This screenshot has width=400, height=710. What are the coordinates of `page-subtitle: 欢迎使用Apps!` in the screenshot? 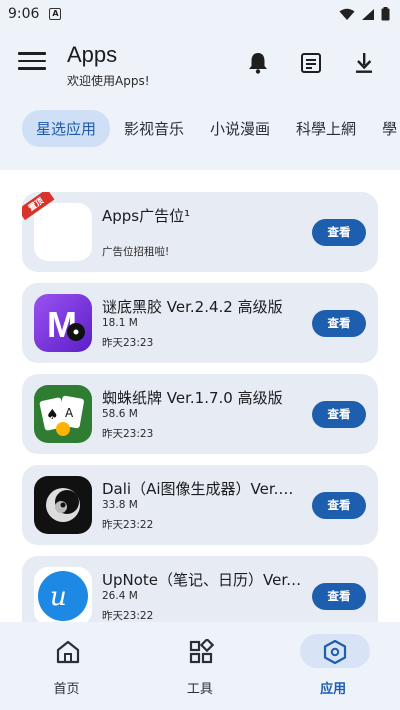 It's located at (108, 81).